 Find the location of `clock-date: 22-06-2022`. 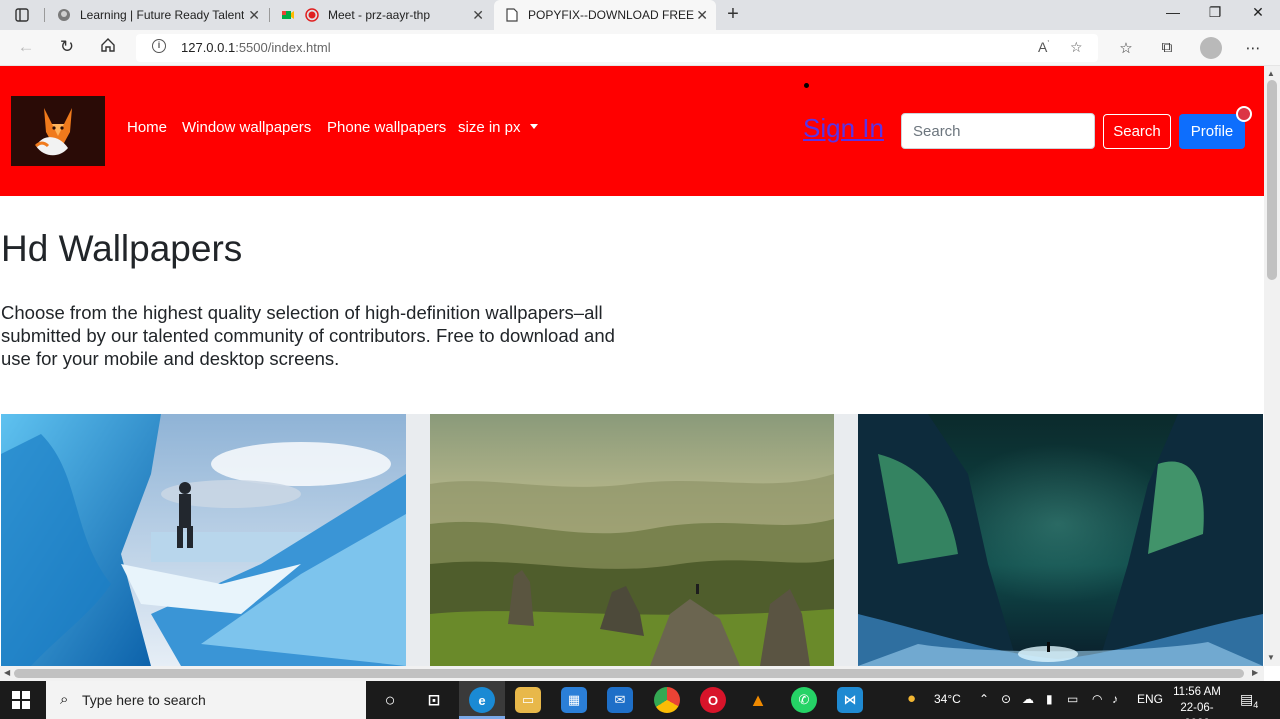

clock-date: 22-06-2022 is located at coordinates (1197, 710).